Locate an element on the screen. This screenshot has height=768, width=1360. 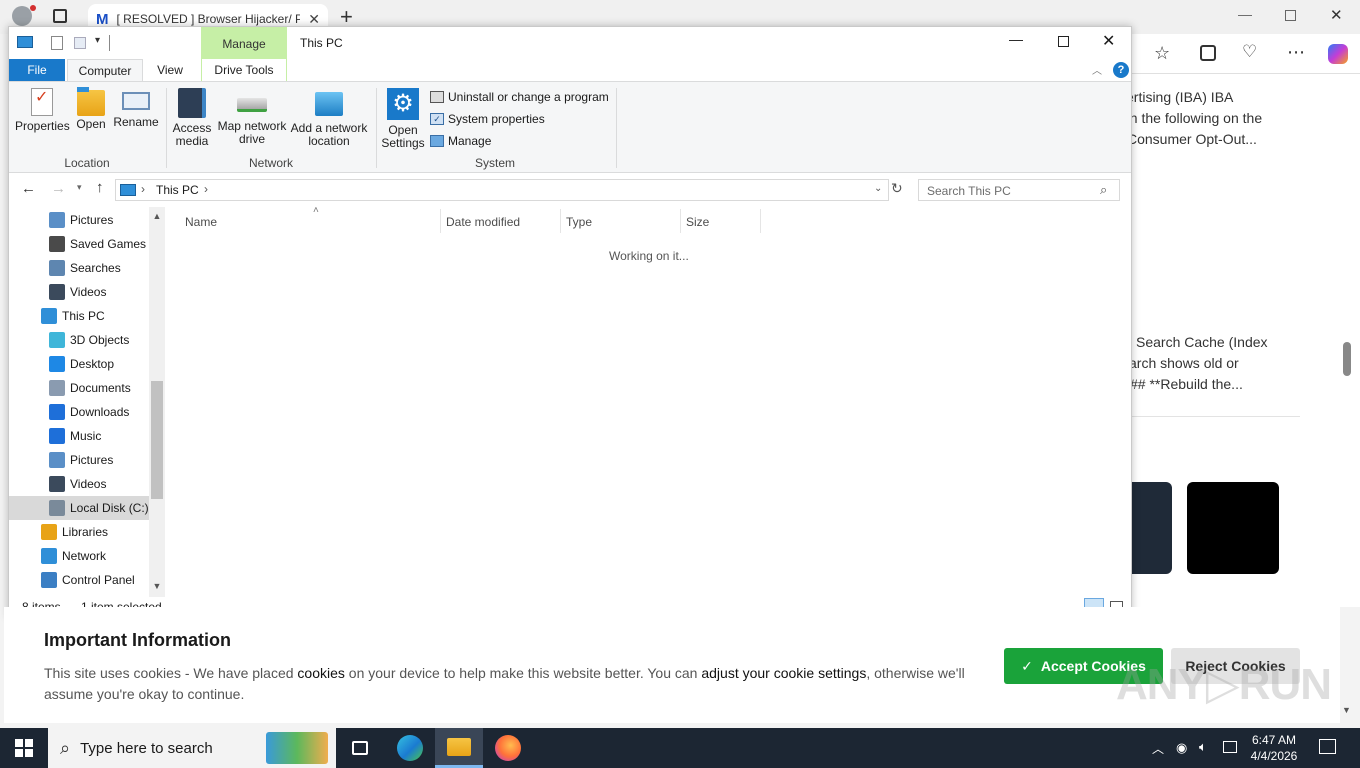
search-icon: ⌕ is located at coordinates (1103, 190).